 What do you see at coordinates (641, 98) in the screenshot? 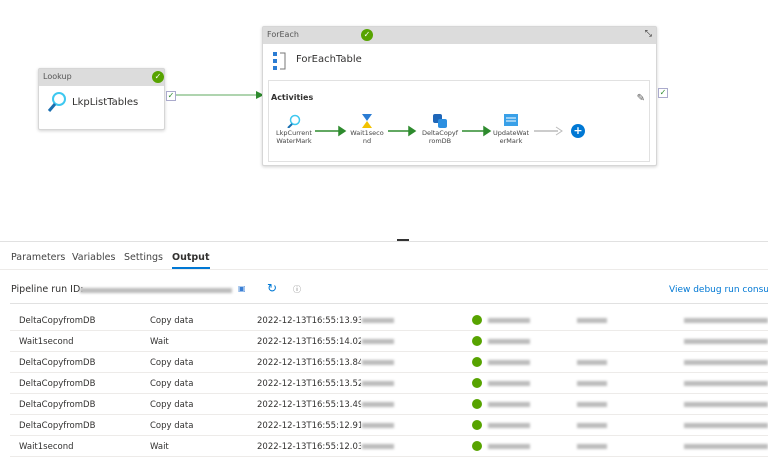
I see `edit-icon: ✎` at bounding box center [641, 98].